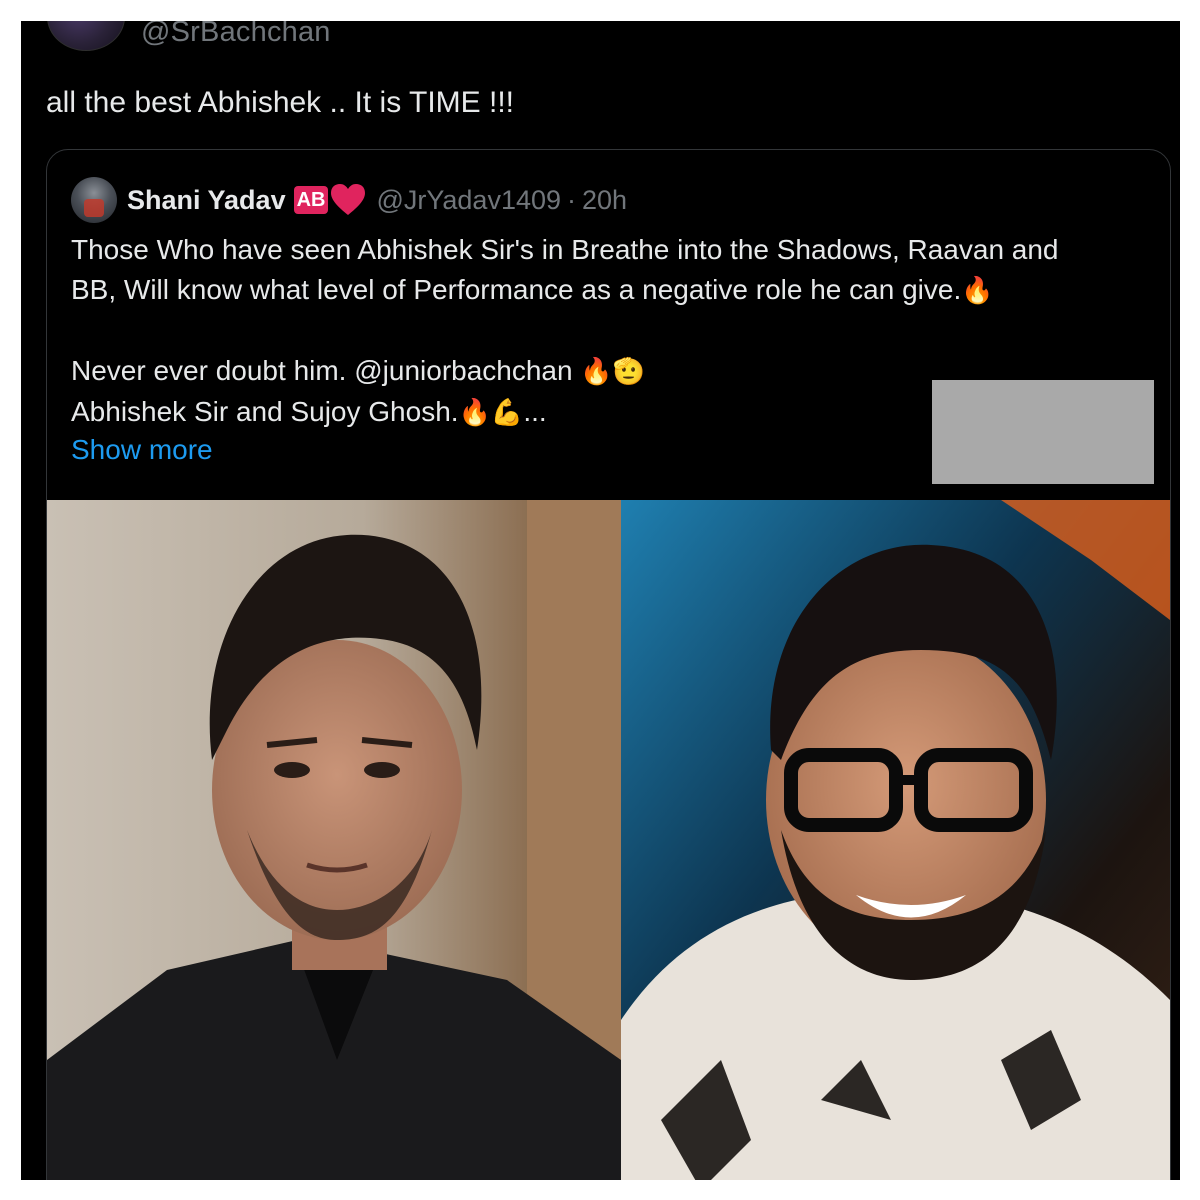 The height and width of the screenshot is (1200, 1200). What do you see at coordinates (206, 200) in the screenshot?
I see `quoted-author-name: Shani Yadav` at bounding box center [206, 200].